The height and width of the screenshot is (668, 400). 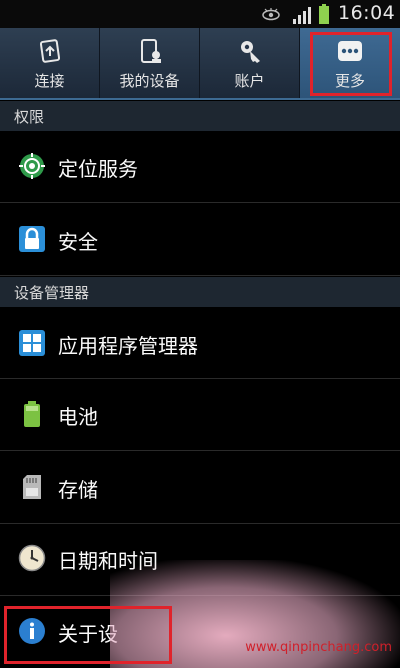 I want to click on info-icon, so click(x=32, y=631).